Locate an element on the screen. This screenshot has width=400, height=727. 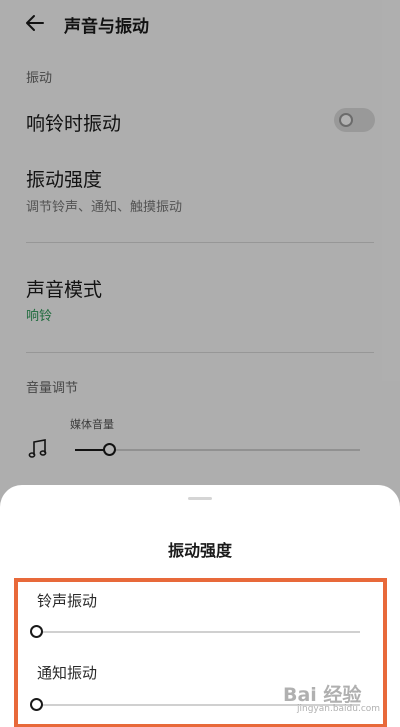
sheet-title: 振动强度 is located at coordinates (199, 550).